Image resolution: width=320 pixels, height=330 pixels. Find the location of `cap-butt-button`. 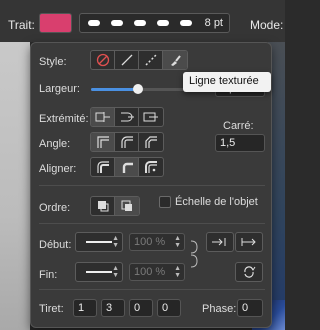

cap-butt-button is located at coordinates (103, 117).